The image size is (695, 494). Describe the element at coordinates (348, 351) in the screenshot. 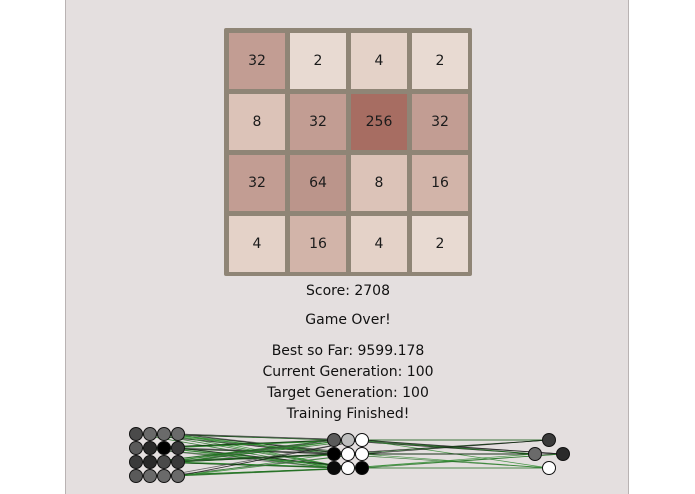

I see `best-score-label: Best so Far: 9599.178` at that location.